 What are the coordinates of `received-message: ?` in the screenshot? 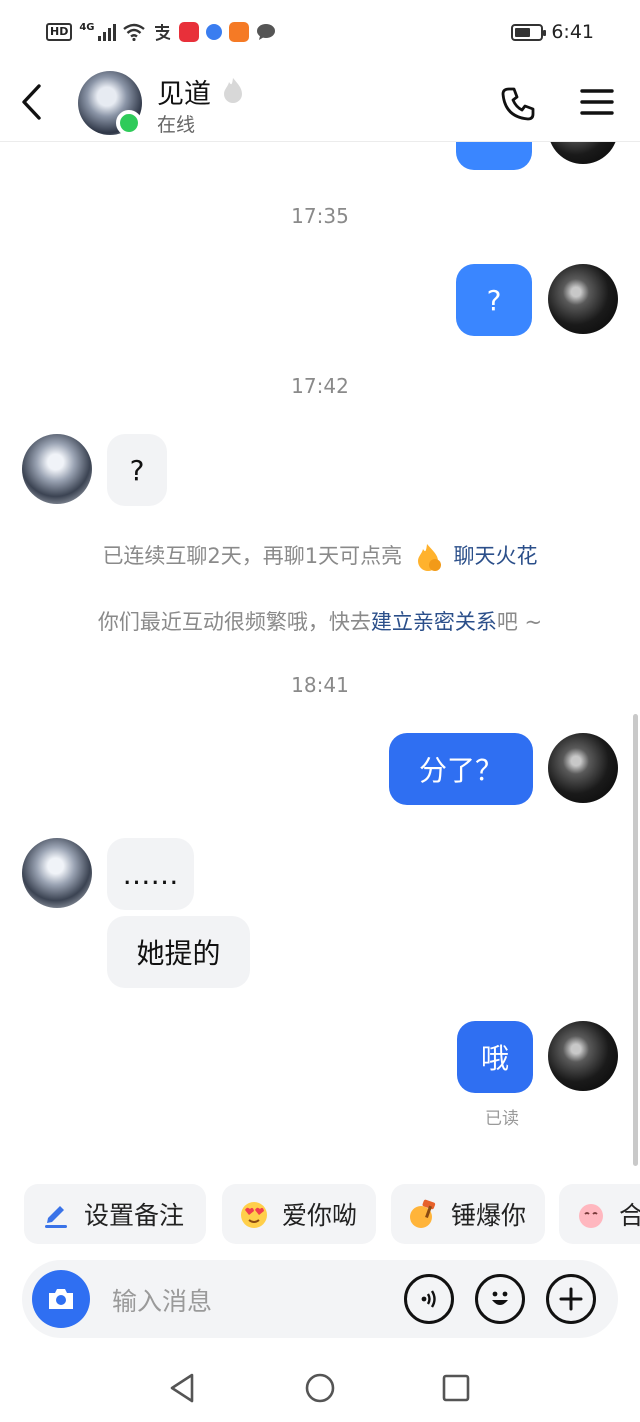 It's located at (137, 470).